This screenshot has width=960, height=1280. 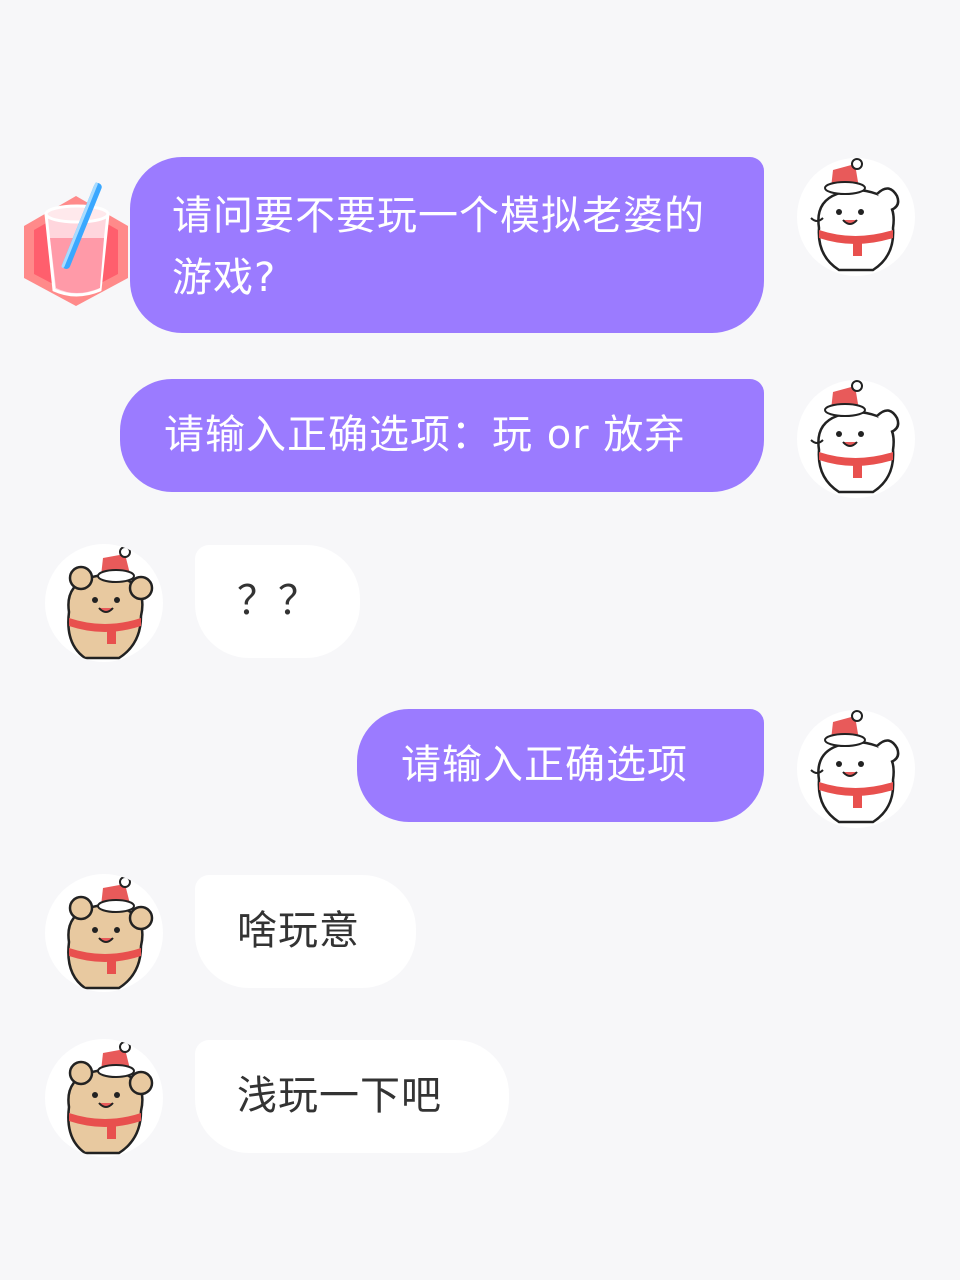 I want to click on message-bubble-incoming: 啥玩意, so click(x=305, y=931).